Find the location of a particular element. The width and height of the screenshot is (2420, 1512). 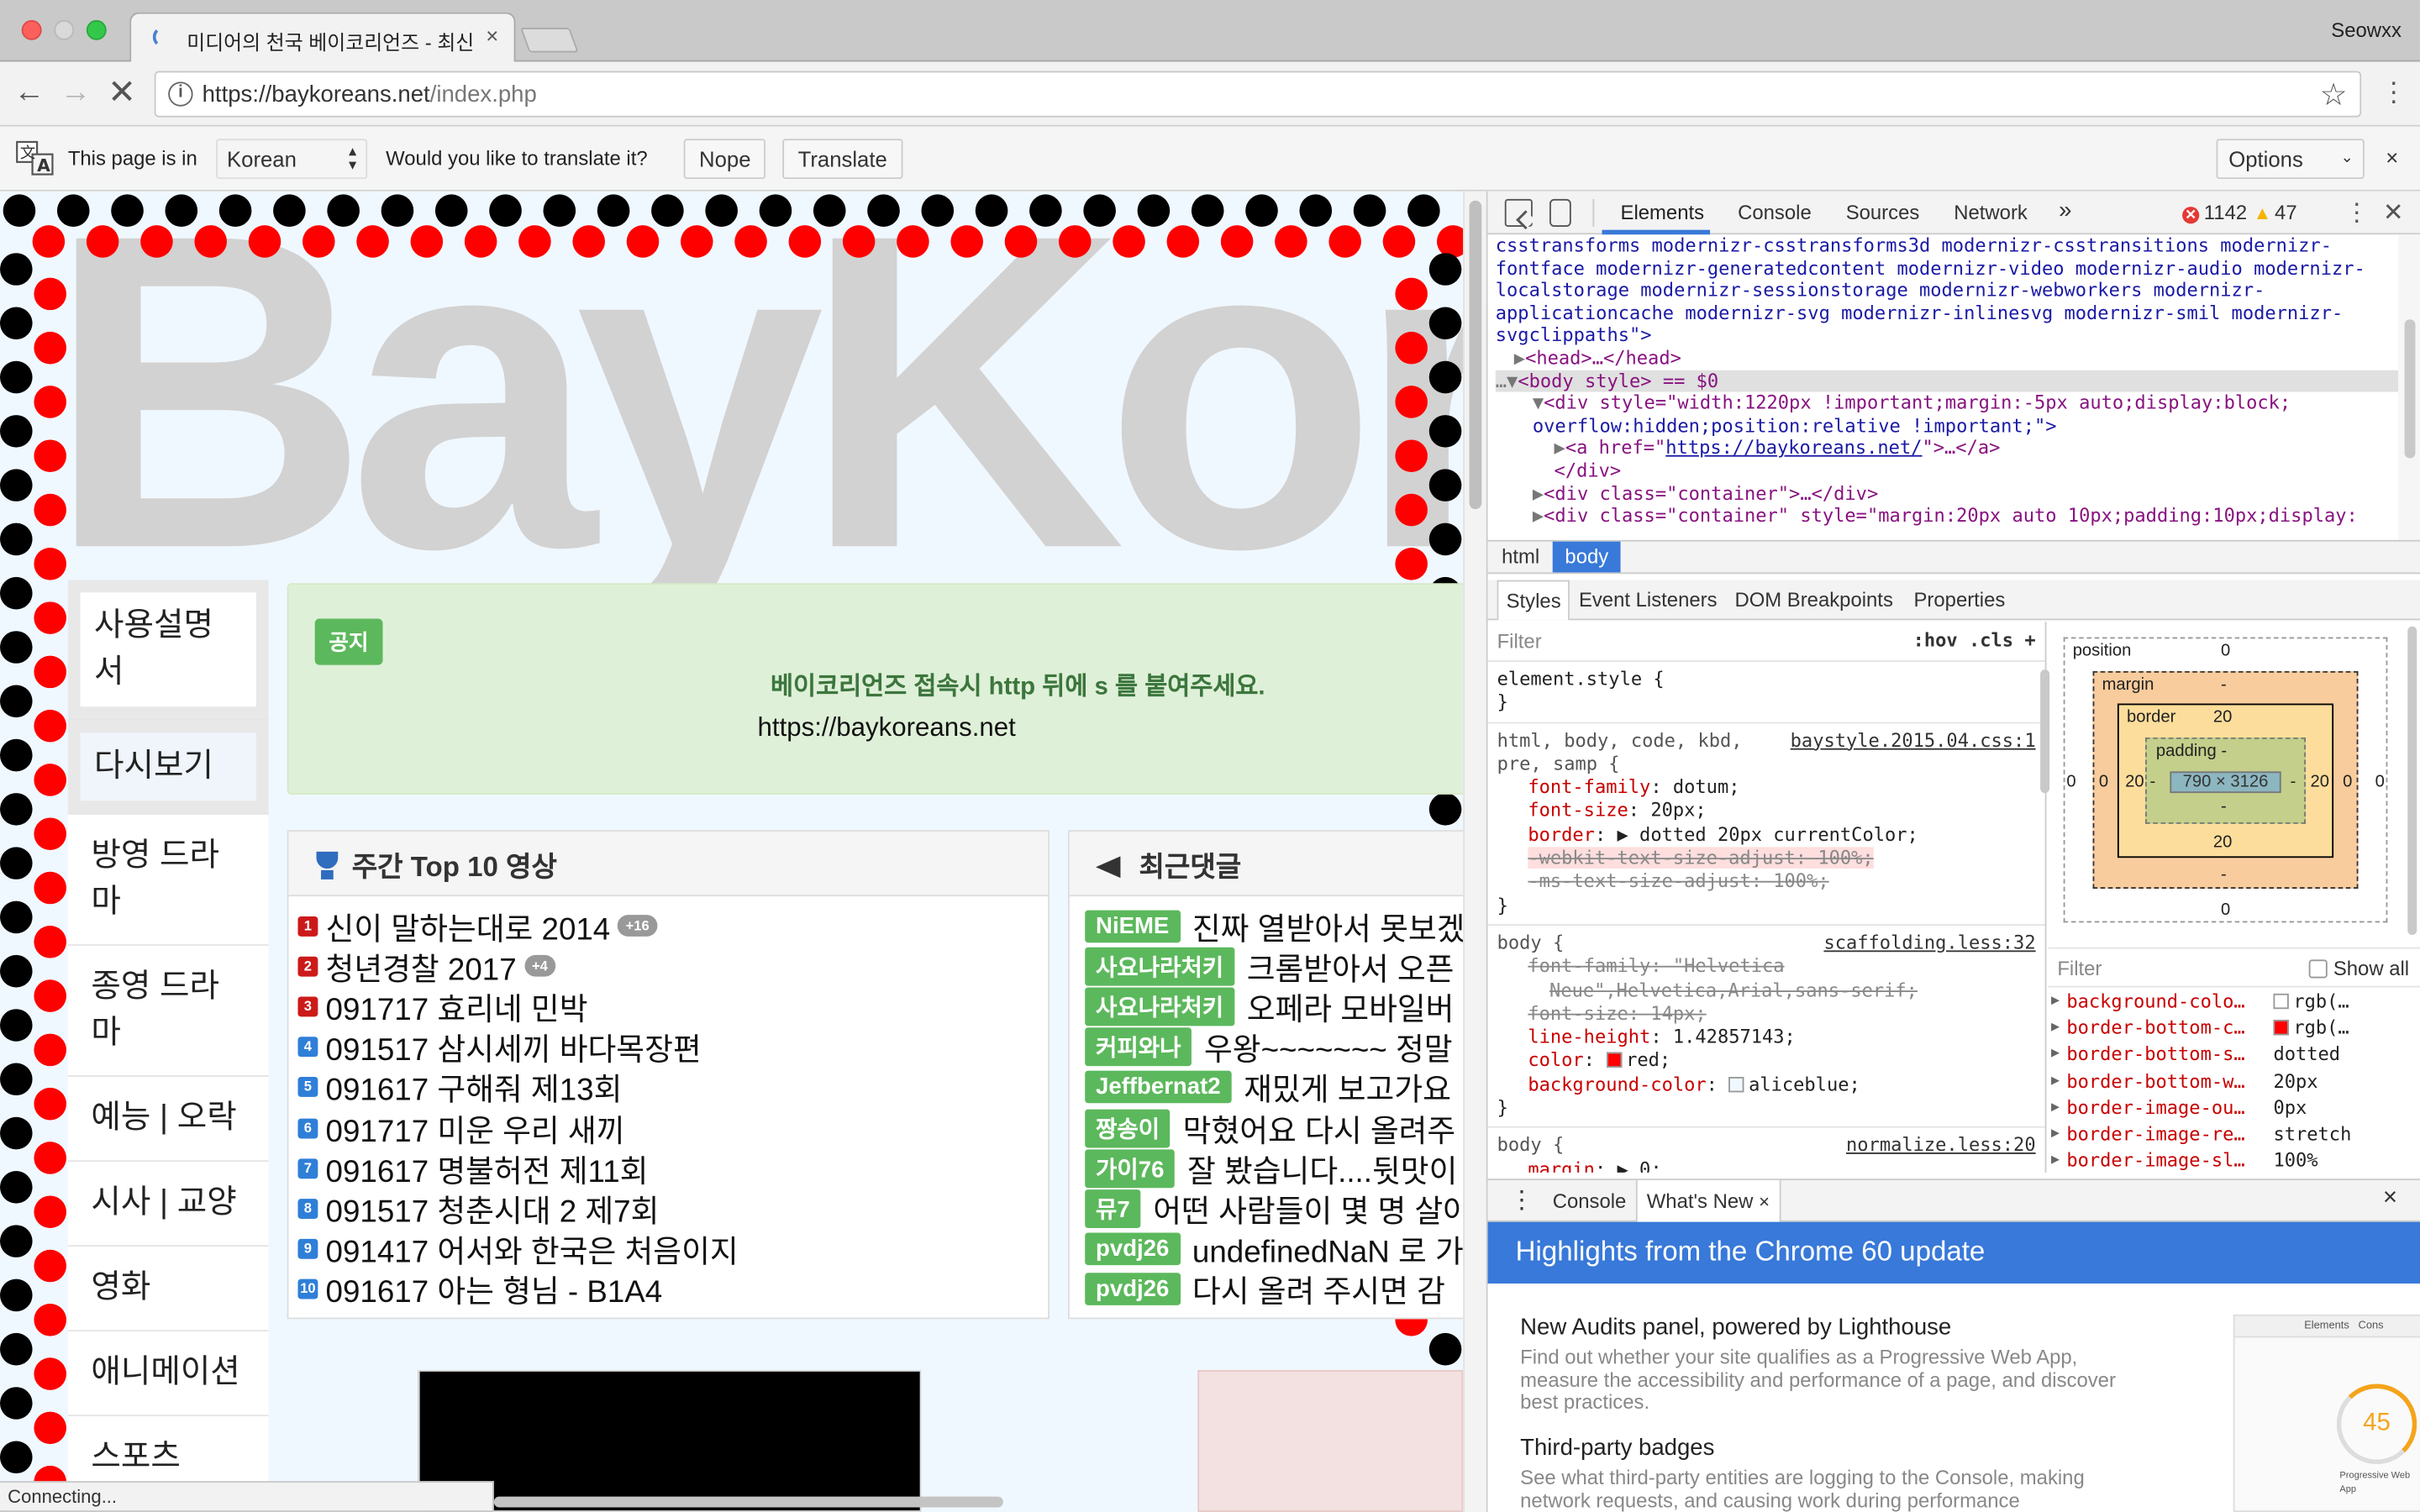

breadcrumb-body: body is located at coordinates (1587, 557).